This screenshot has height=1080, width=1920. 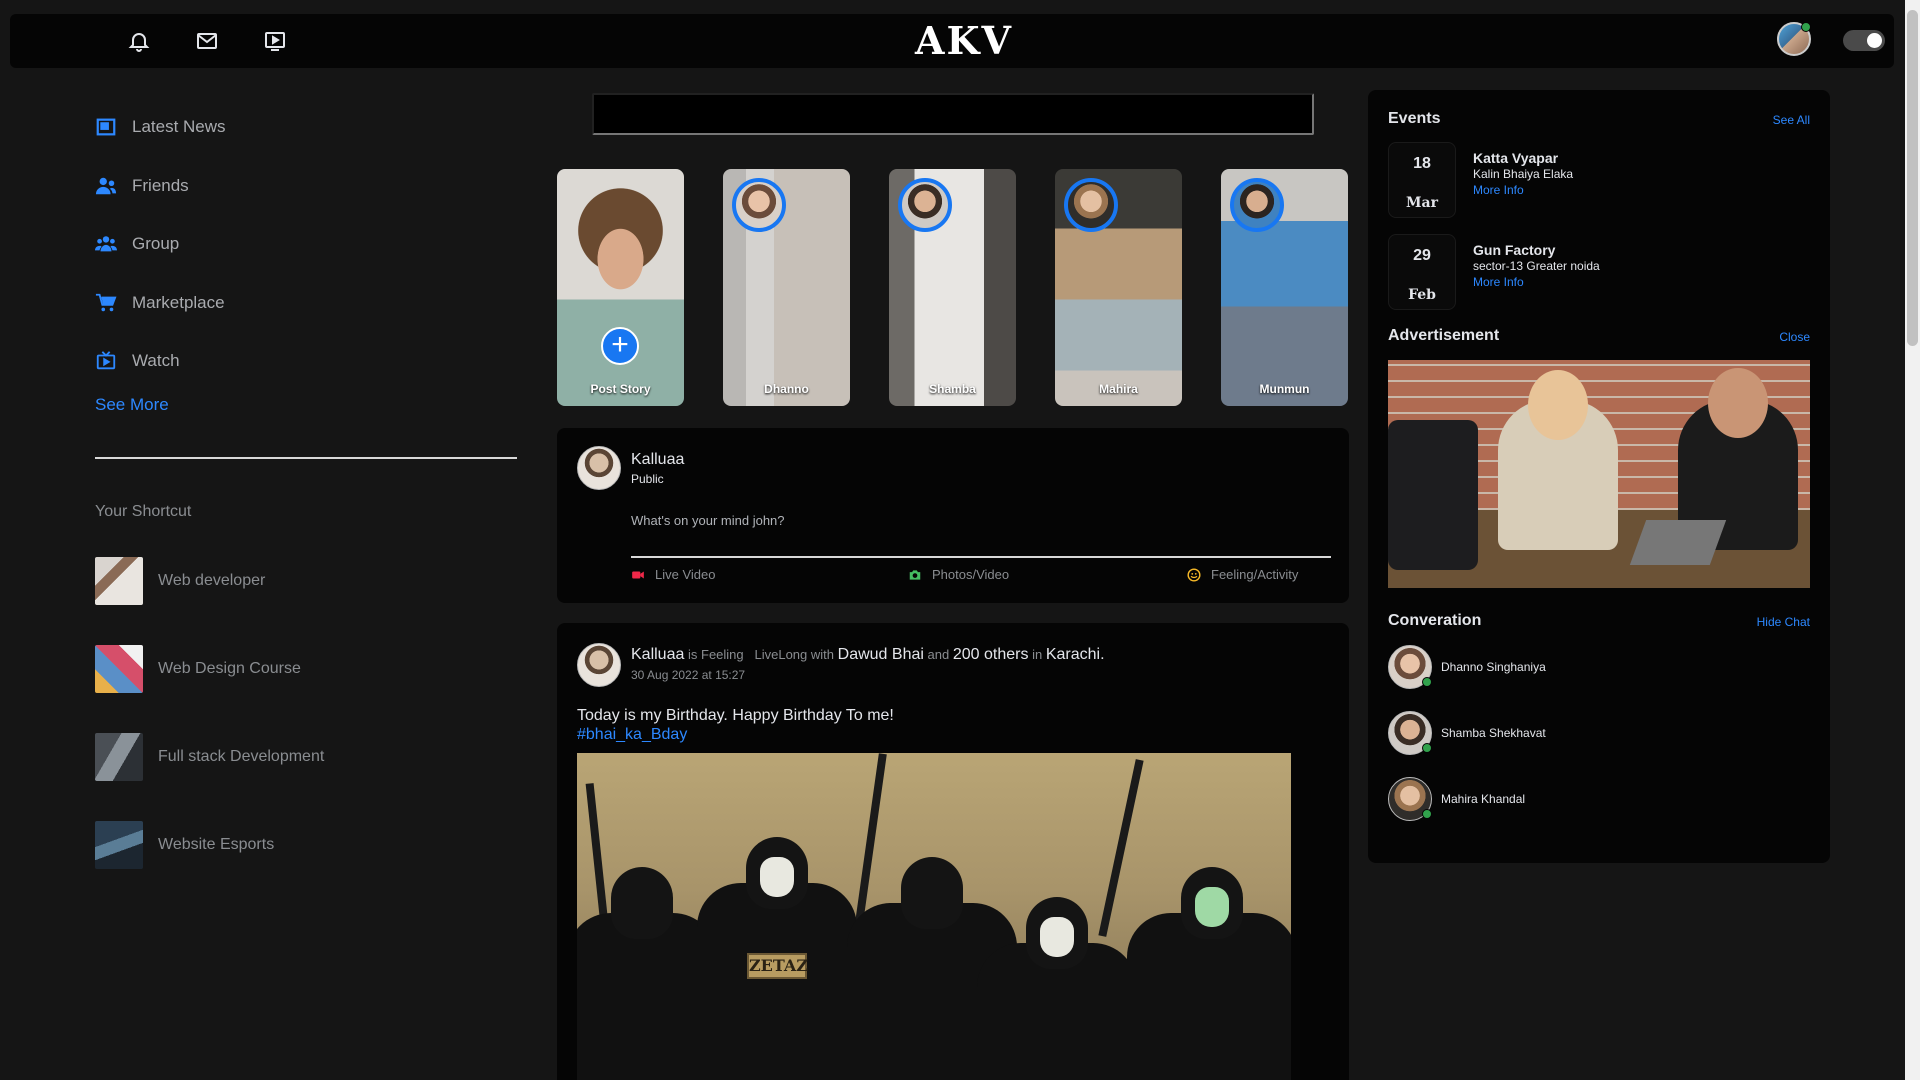 I want to click on sidebar-item-label: Watch, so click(x=156, y=361).